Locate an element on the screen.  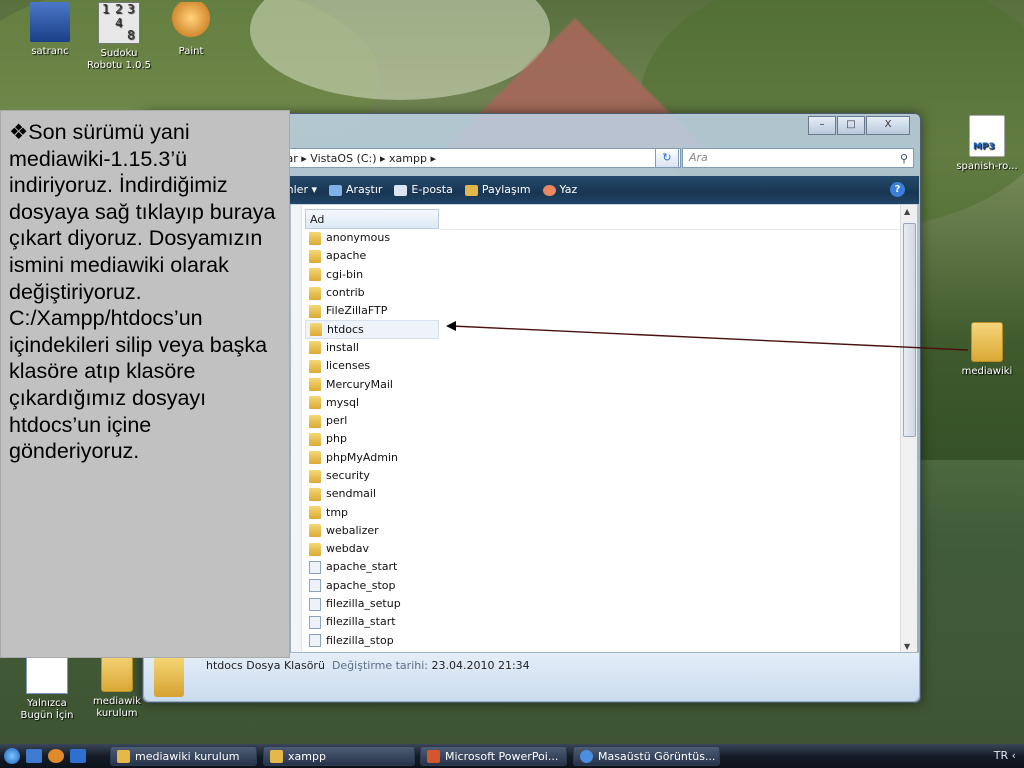
refresh-button: ↻ is located at coordinates (667, 158).